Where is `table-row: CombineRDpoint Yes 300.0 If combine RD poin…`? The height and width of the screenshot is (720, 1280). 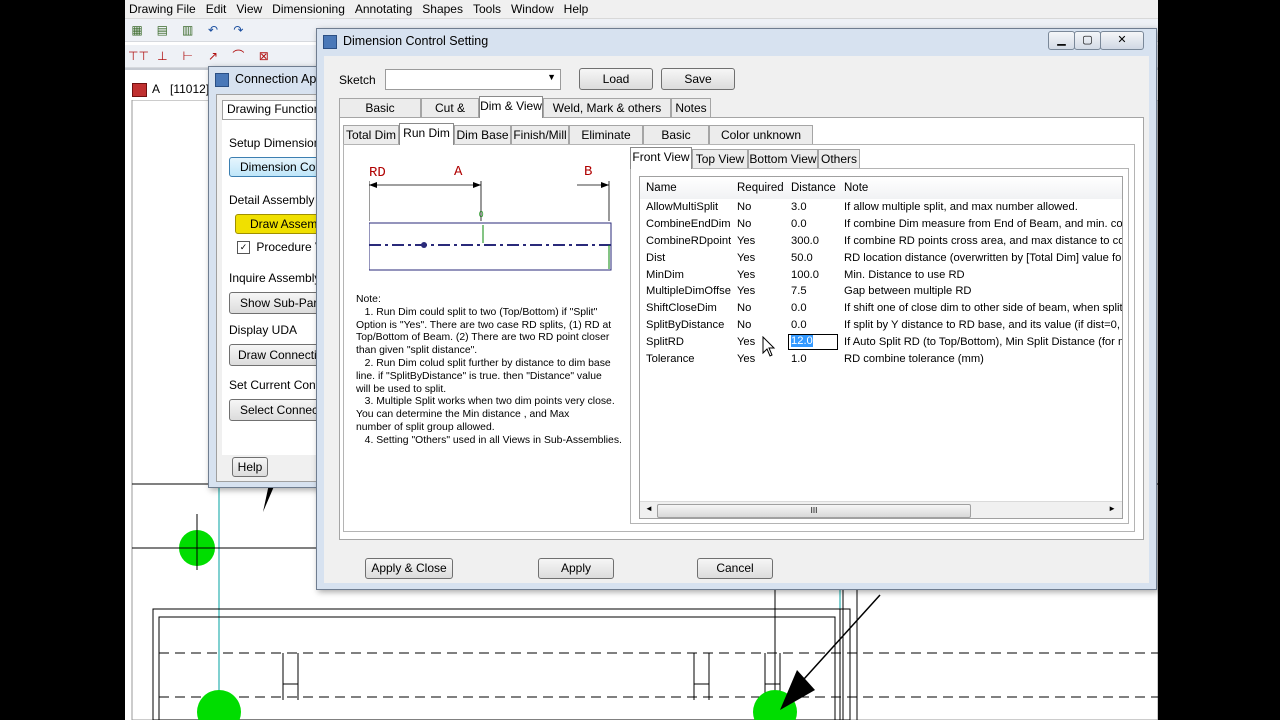
table-row: CombineRDpoint Yes 300.0 If combine RD poin… is located at coordinates (881, 241).